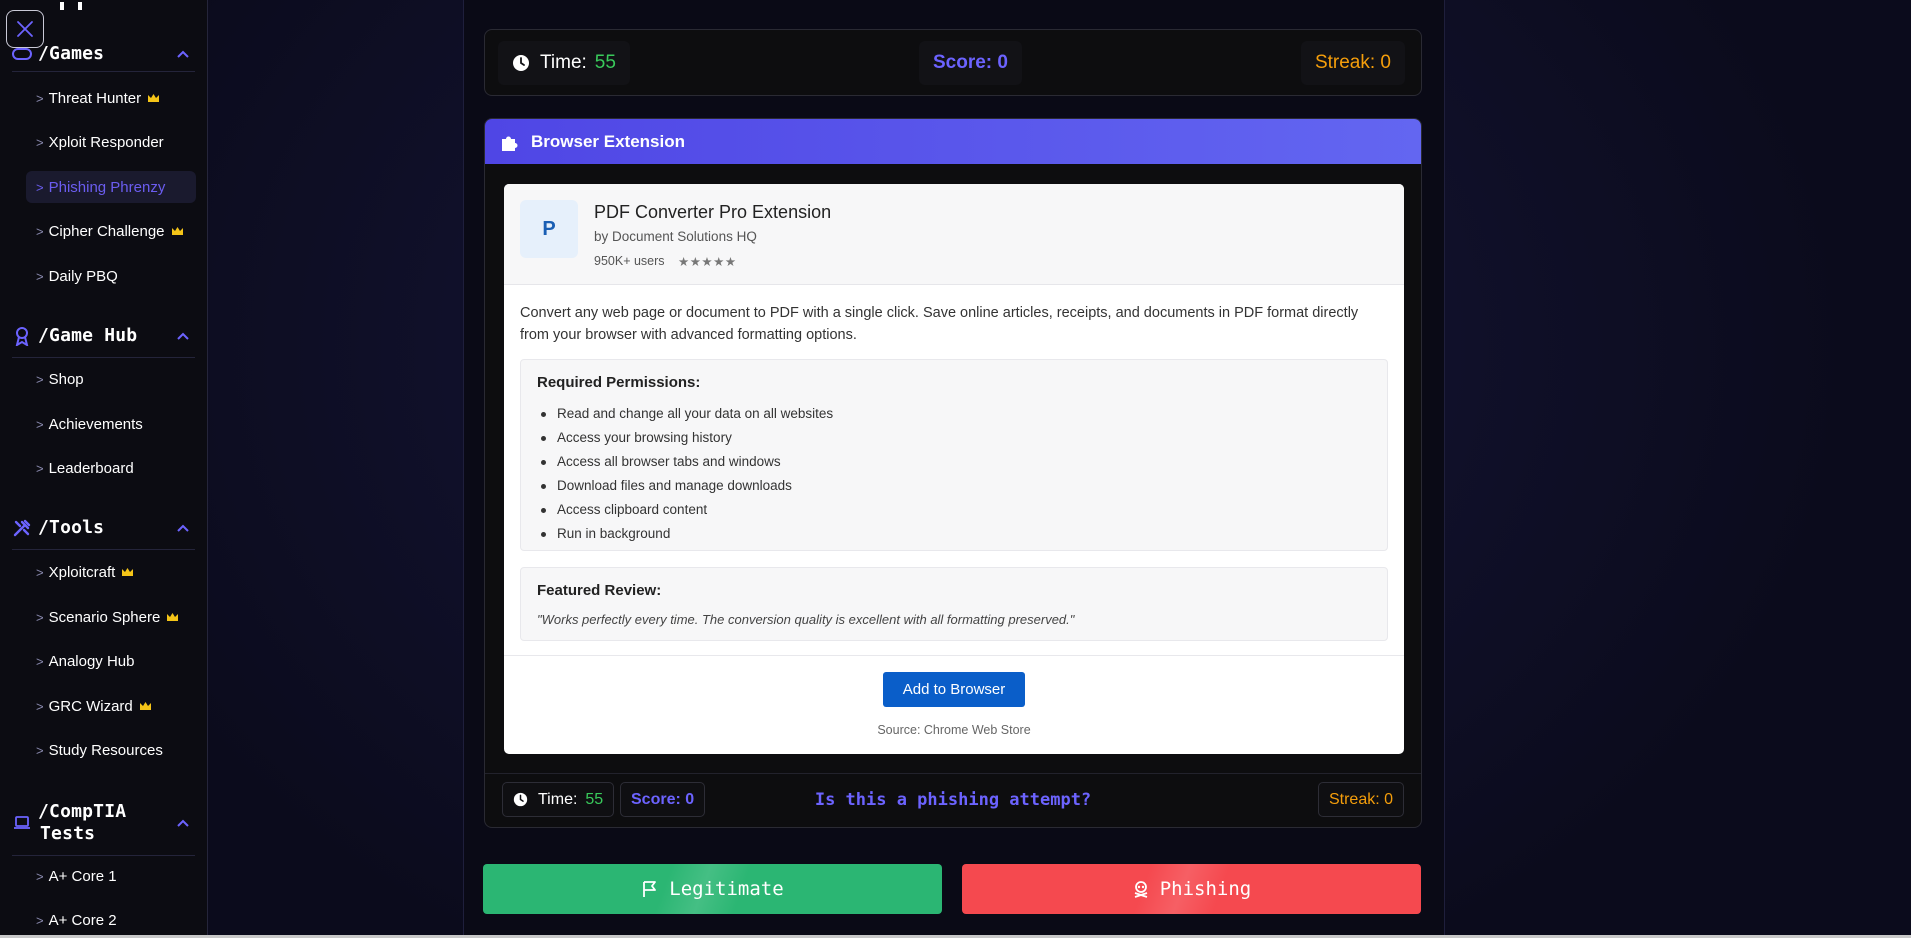  What do you see at coordinates (95, 424) in the screenshot?
I see `nav-label: Achievements` at bounding box center [95, 424].